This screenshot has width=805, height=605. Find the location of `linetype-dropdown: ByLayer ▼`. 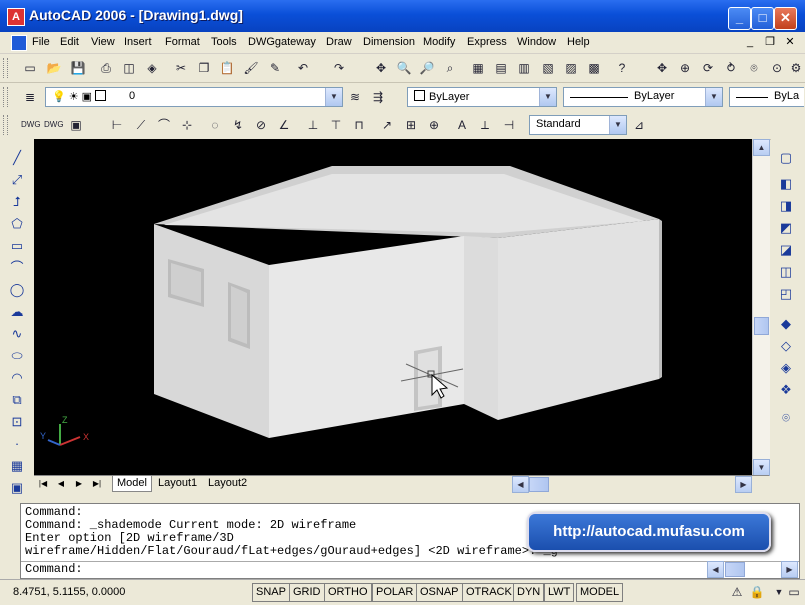

linetype-dropdown: ByLayer ▼ is located at coordinates (643, 97).